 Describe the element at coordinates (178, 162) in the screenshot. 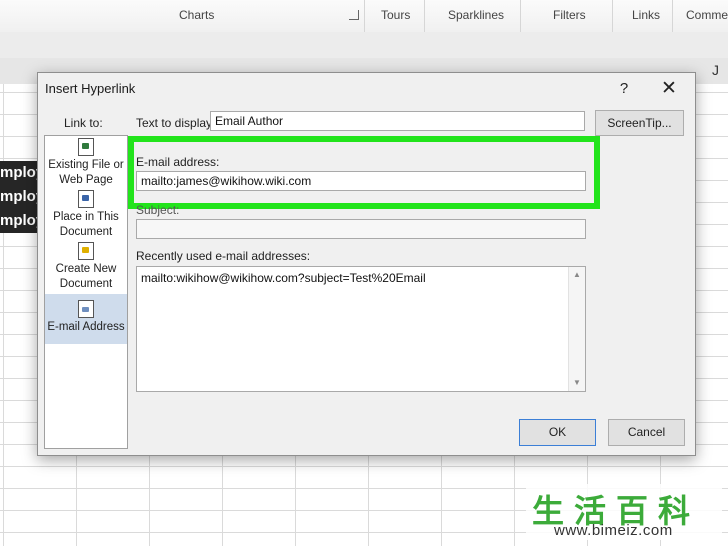

I see `email-address-label: E-mail address:` at that location.